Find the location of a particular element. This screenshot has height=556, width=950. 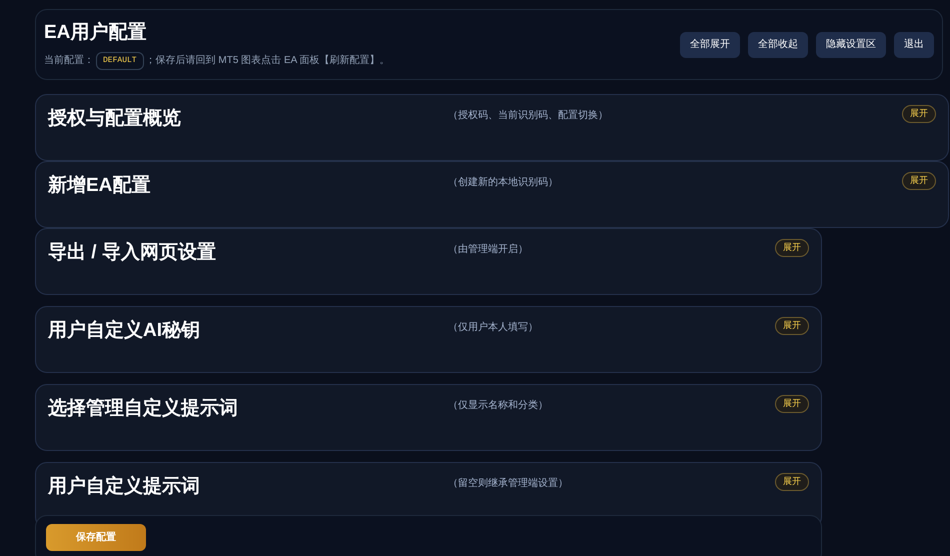

section-title: 导出 / 导入网页设置 is located at coordinates (248, 253).